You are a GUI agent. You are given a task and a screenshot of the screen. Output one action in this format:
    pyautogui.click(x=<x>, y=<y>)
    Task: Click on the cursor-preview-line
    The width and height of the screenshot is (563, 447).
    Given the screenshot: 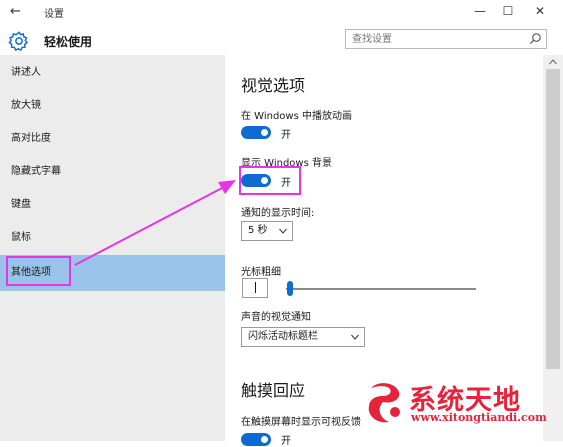 What is the action you would take?
    pyautogui.click(x=255, y=287)
    